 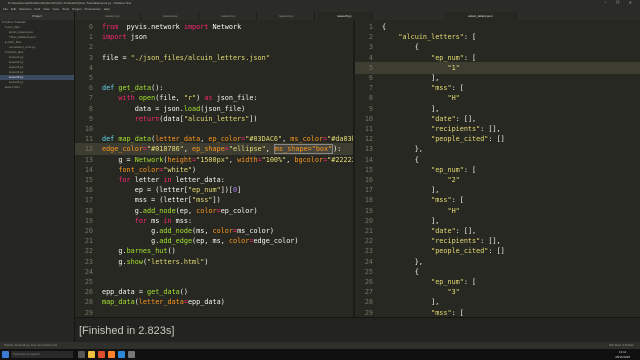 I want to click on menu-item-project: Project, so click(x=76, y=9).